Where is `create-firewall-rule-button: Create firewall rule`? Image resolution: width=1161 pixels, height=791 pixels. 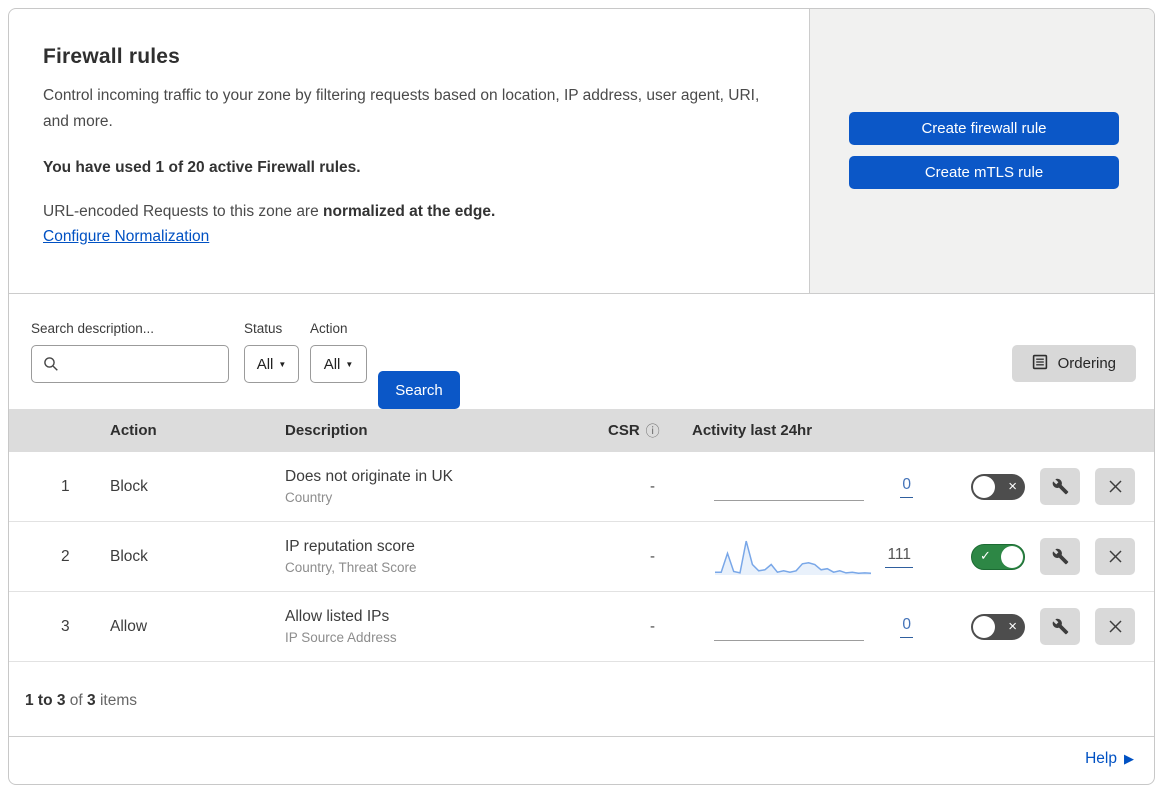
create-firewall-rule-button: Create firewall rule is located at coordinates (984, 128).